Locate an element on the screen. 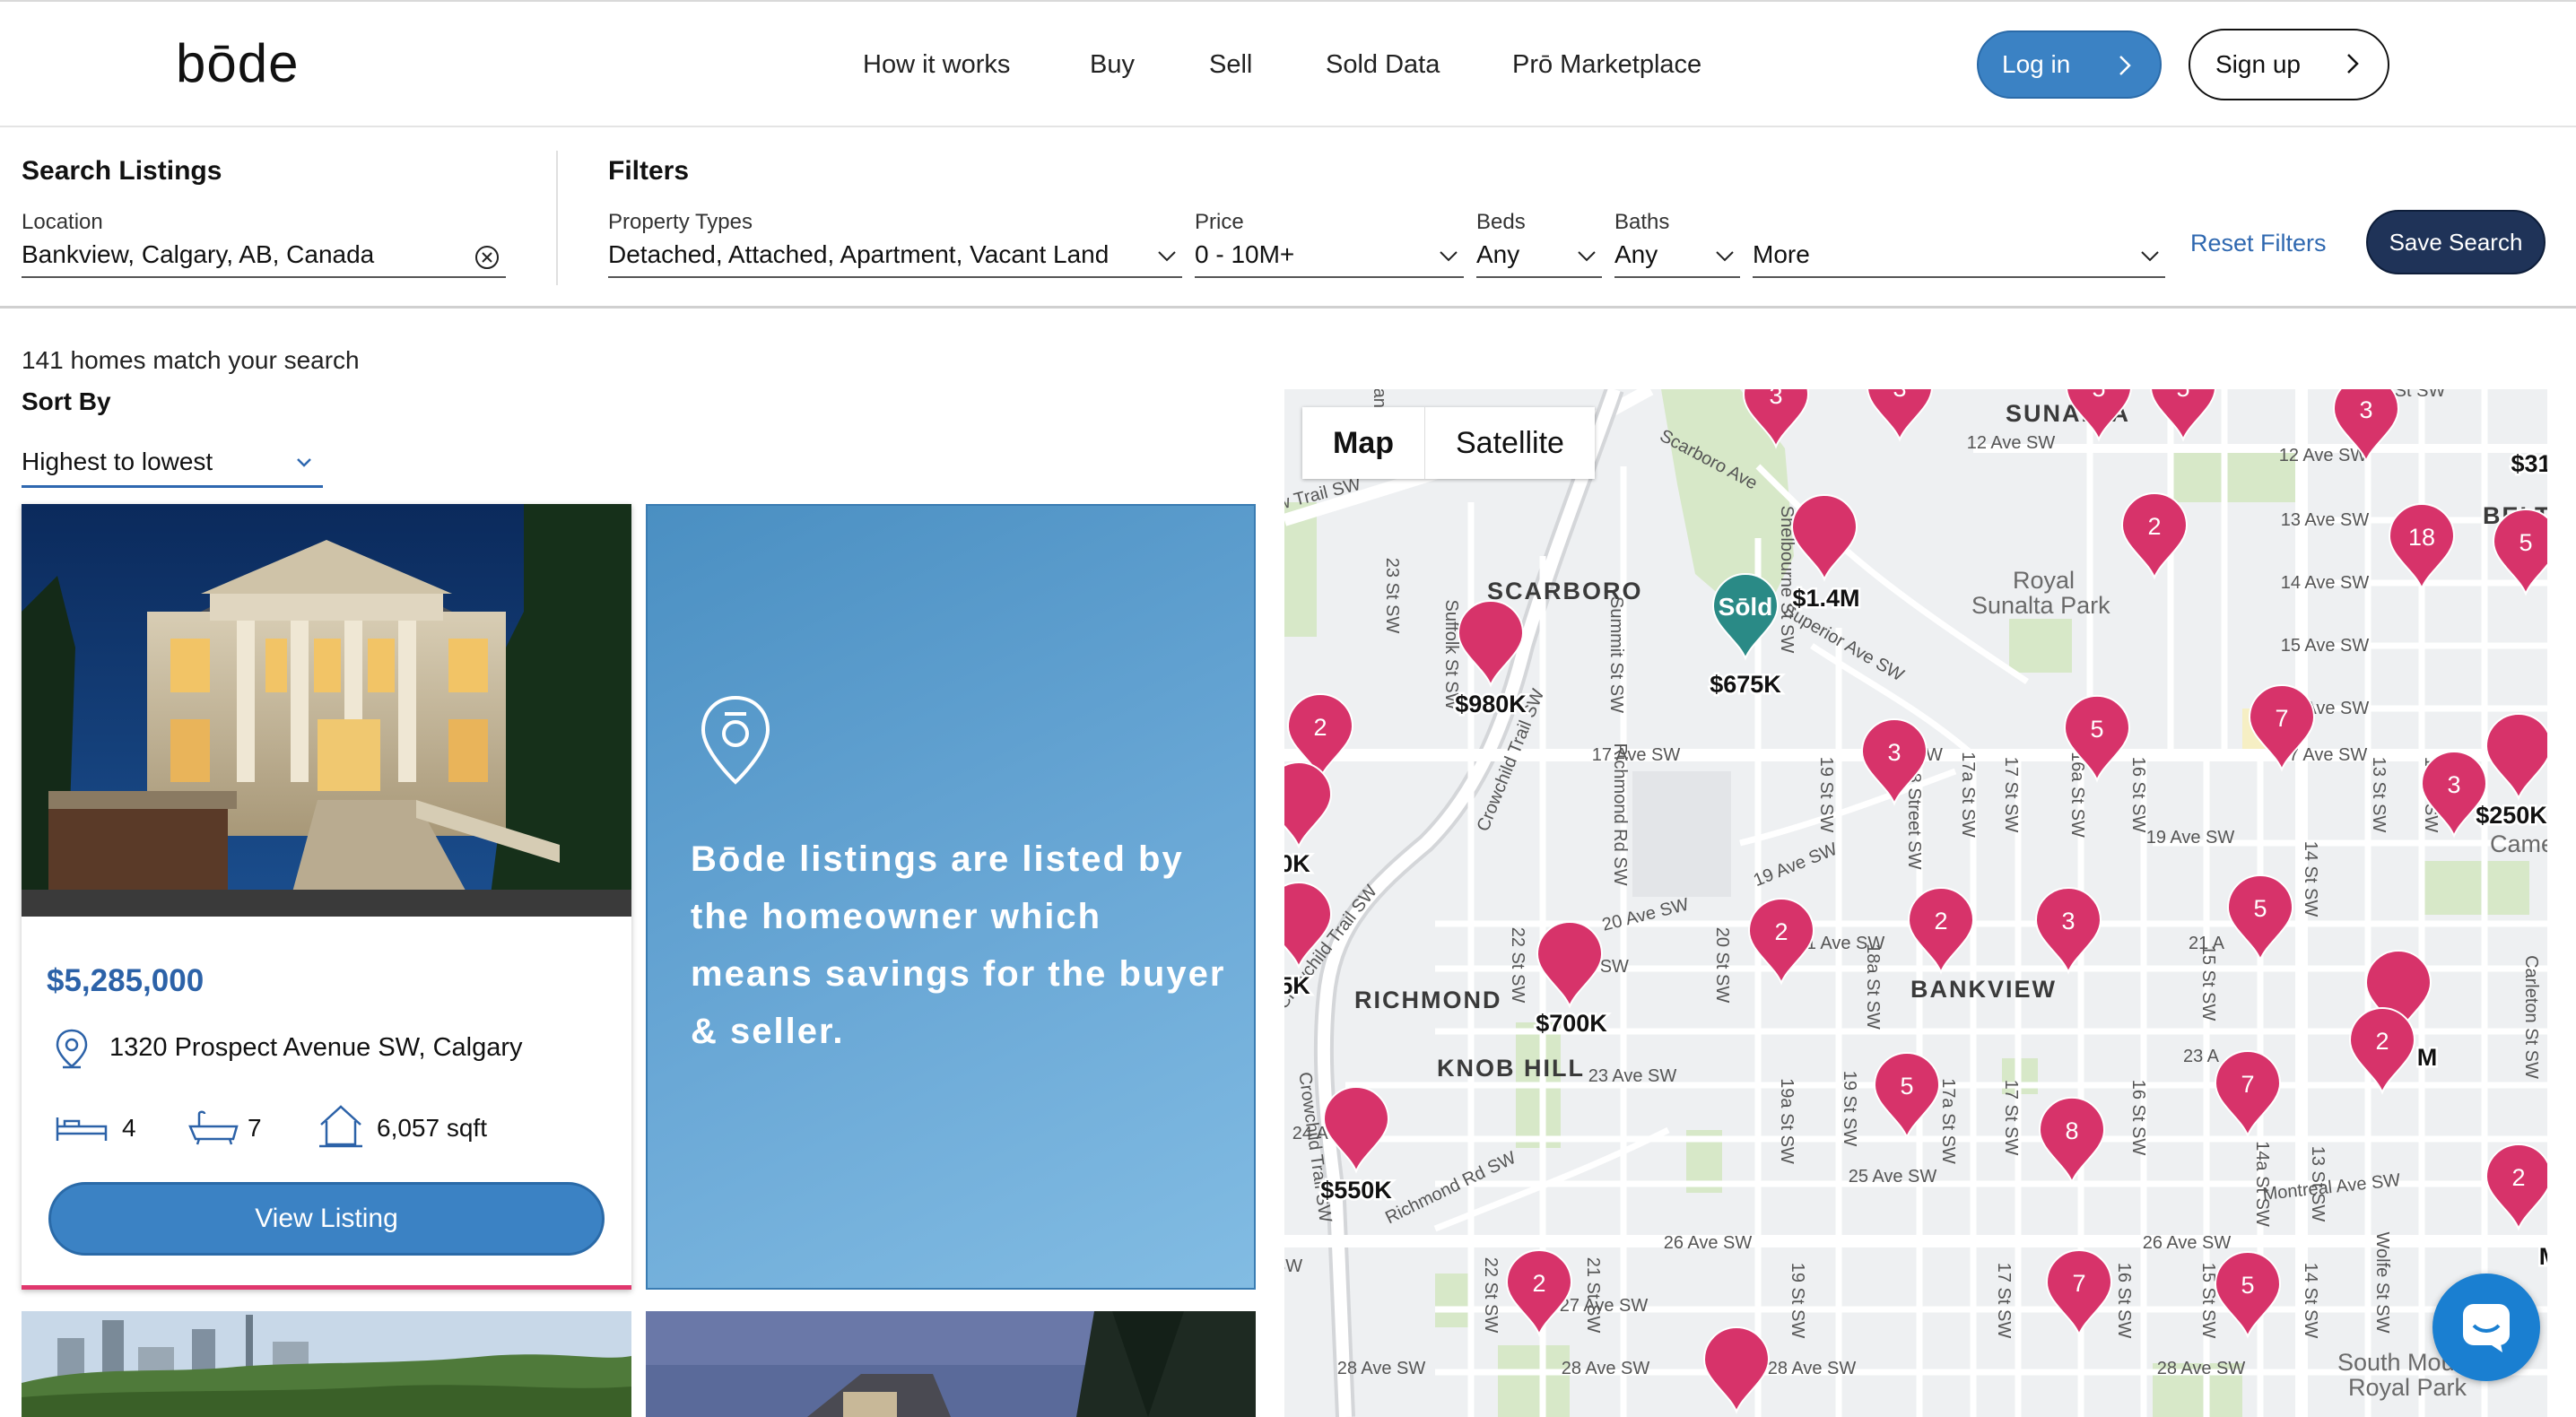 This screenshot has height=1417, width=2576. pin-count-label: Sōld is located at coordinates (1746, 607).